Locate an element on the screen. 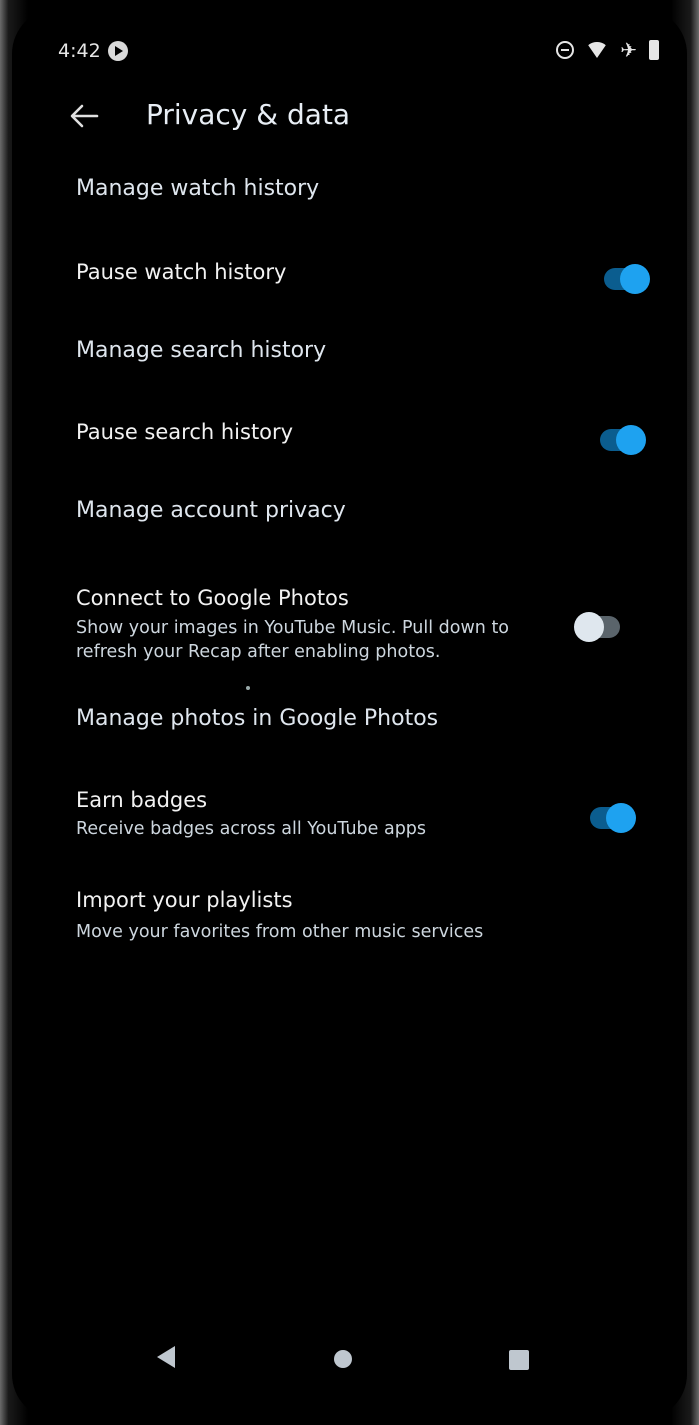 Image resolution: width=699 pixels, height=1425 pixels. earn-badges-title: Earn badges is located at coordinates (142, 800).